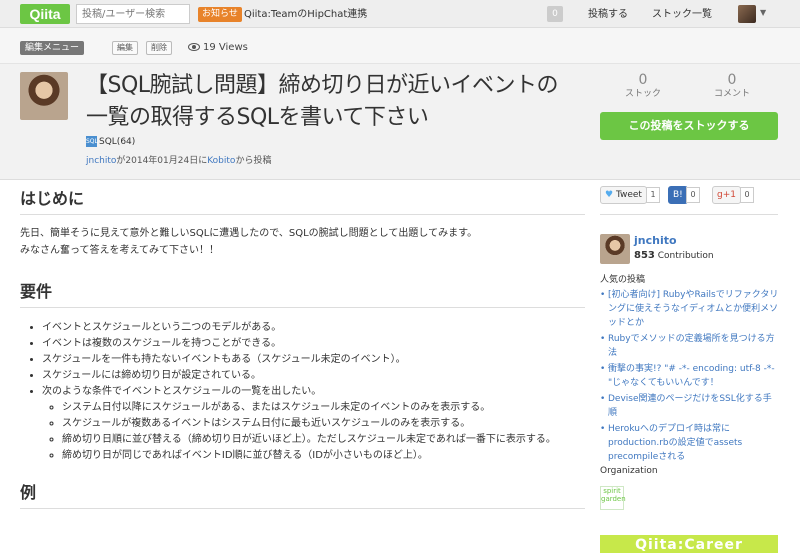  I want to click on hatena-count: 0, so click(693, 195).